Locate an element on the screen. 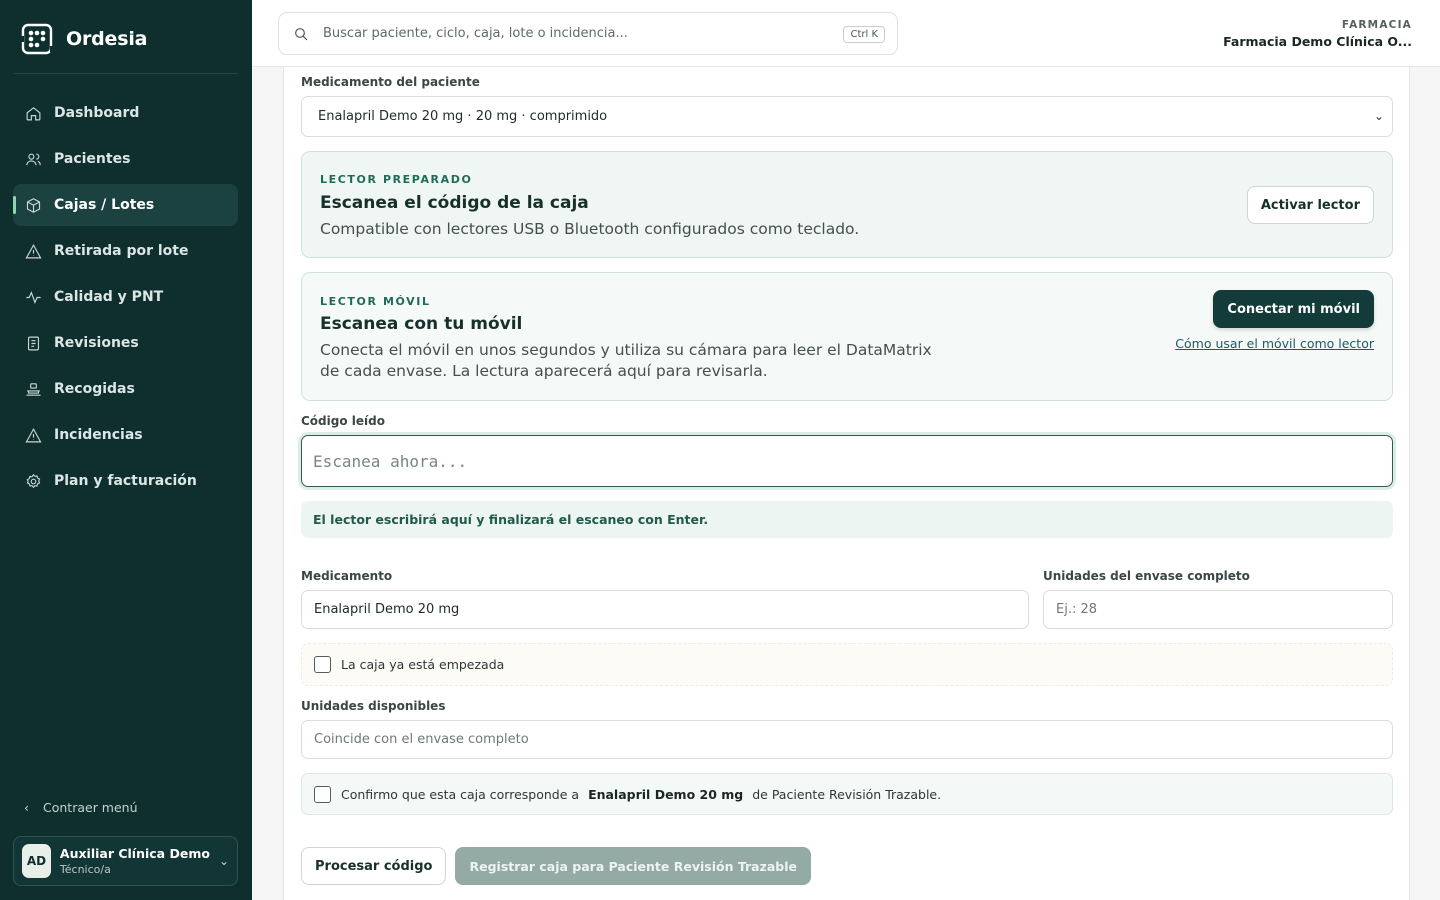 The height and width of the screenshot is (900, 1440). sidebar-item-cajas-lotes: Cajas / Lotes is located at coordinates (125, 205).